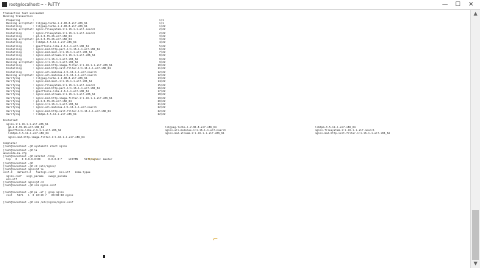 The width and height of the screenshot is (480, 270). I want to click on window-title: root@localhost:~ - PuTTY, so click(34, 4).